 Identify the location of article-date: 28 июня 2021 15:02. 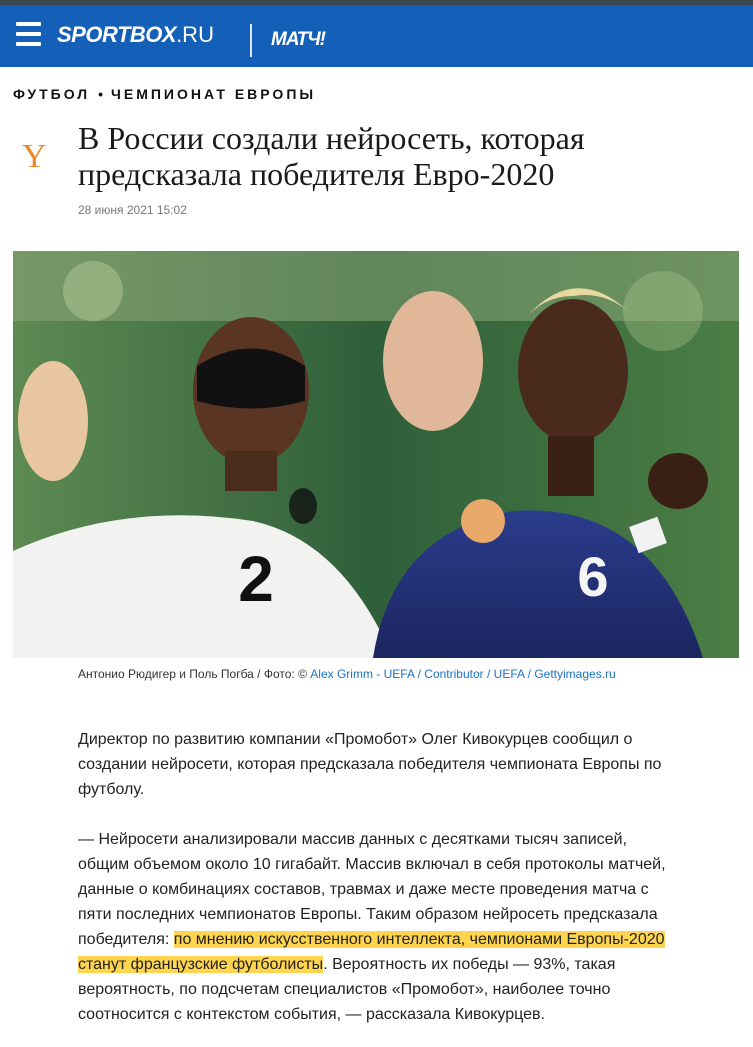
(132, 210).